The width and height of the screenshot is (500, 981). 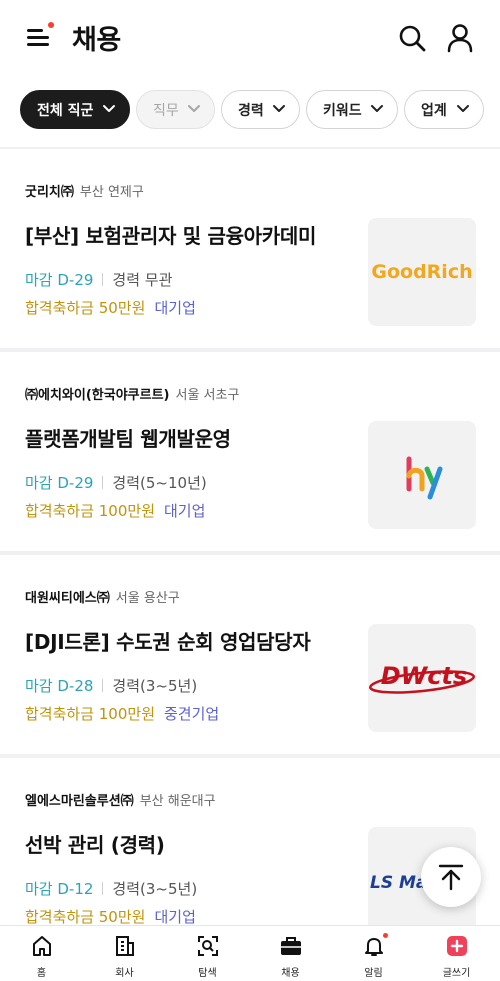 What do you see at coordinates (111, 685) in the screenshot?
I see `job-meta: 마감 D-28 경력(3~5년)` at bounding box center [111, 685].